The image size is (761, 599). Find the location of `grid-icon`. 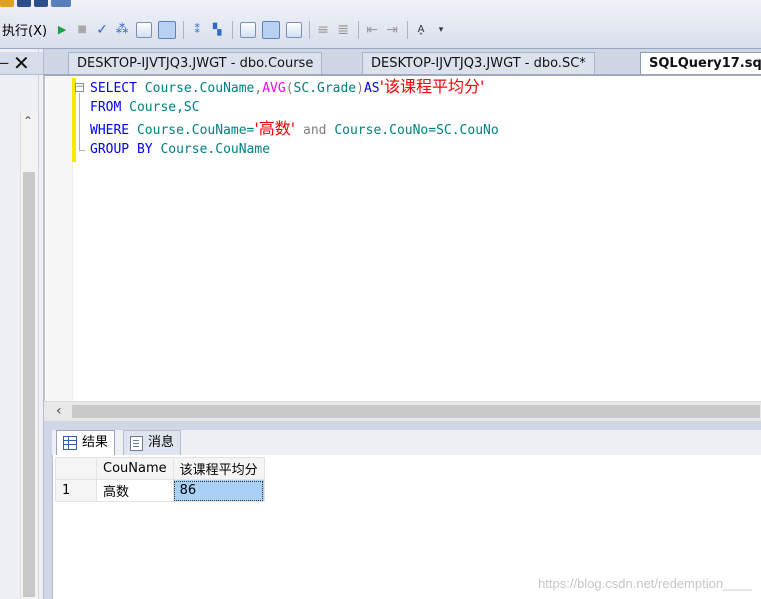

grid-icon is located at coordinates (70, 443).